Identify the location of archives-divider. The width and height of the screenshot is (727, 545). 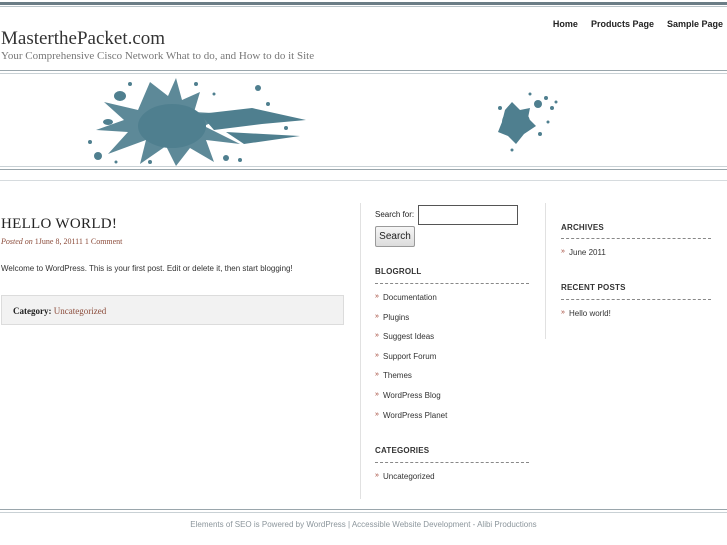
(636, 238).